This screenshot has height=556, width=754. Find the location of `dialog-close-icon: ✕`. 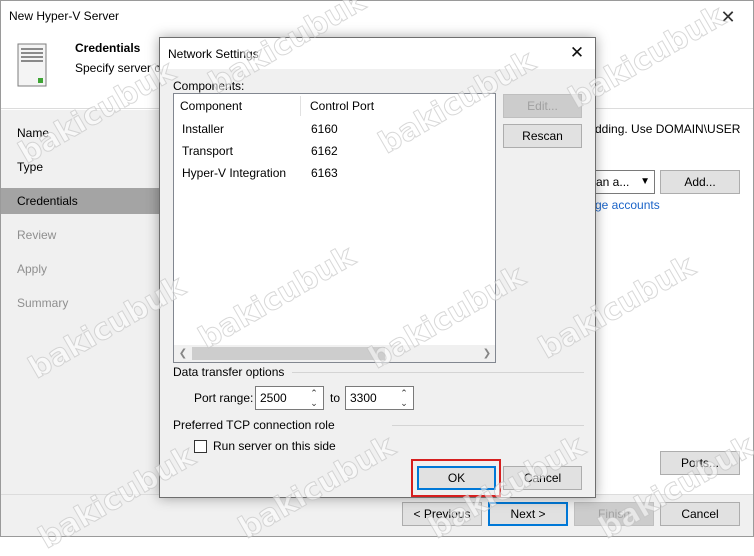

dialog-close-icon: ✕ is located at coordinates (577, 53).